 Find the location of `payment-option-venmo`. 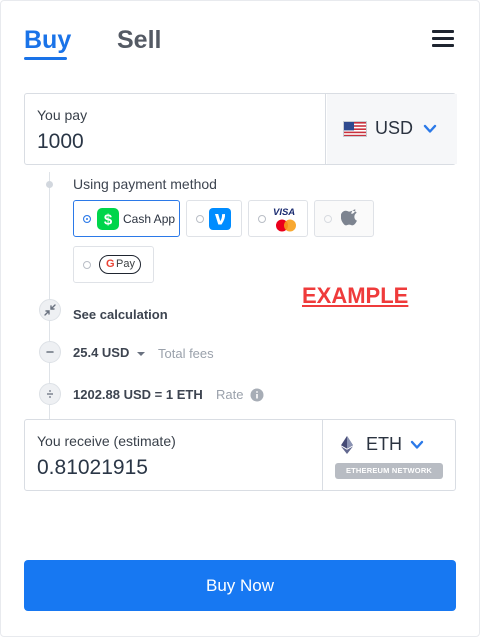

payment-option-venmo is located at coordinates (214, 218).